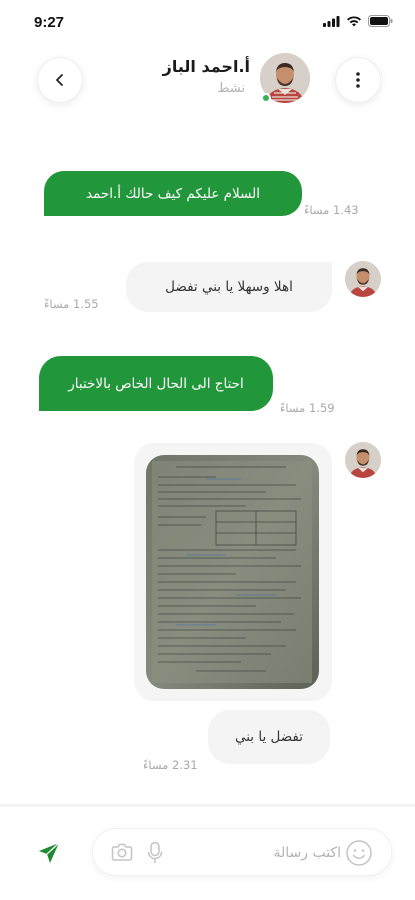 Image resolution: width=415 pixels, height=900 pixels. I want to click on chat-header: أ.احمد الباز نشط, so click(207, 81).